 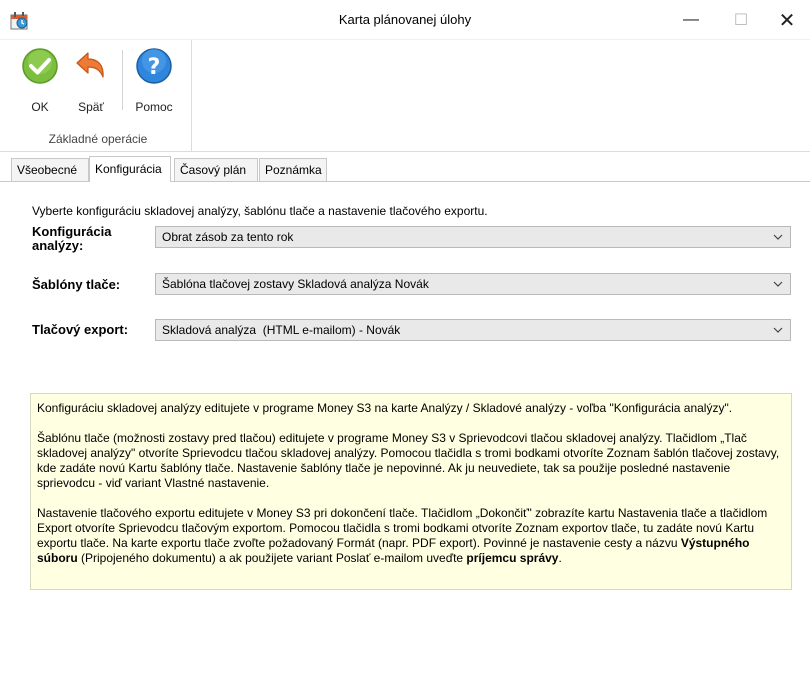 What do you see at coordinates (91, 107) in the screenshot?
I see `back-label: Späť` at bounding box center [91, 107].